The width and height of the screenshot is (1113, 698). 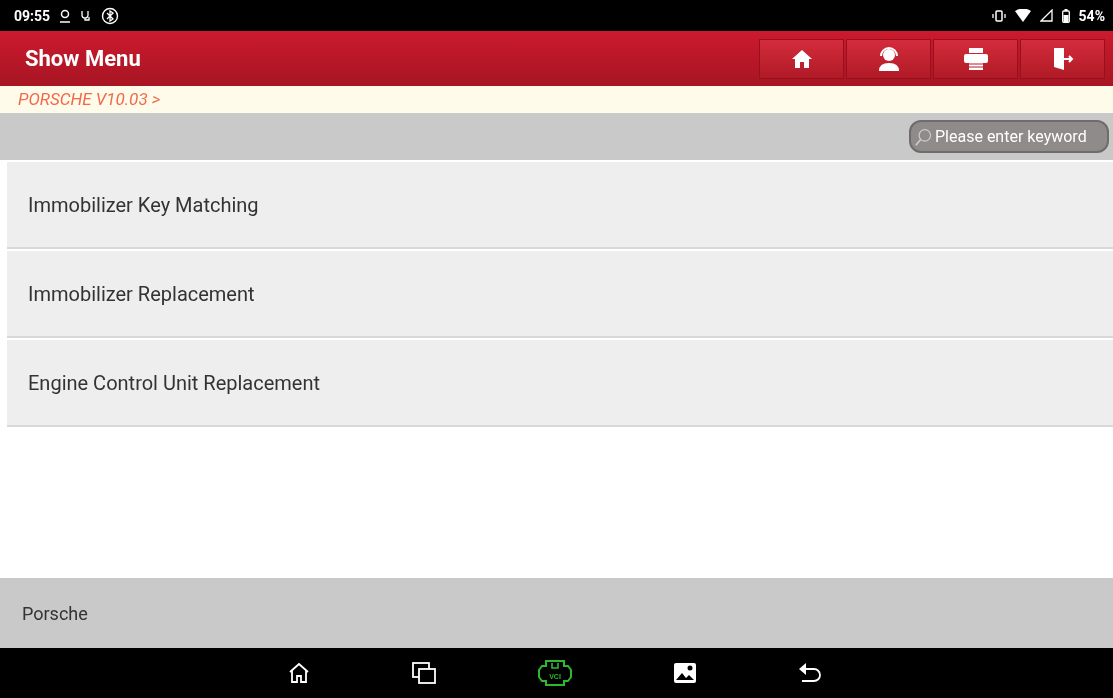 What do you see at coordinates (810, 673) in the screenshot?
I see `back-icon` at bounding box center [810, 673].